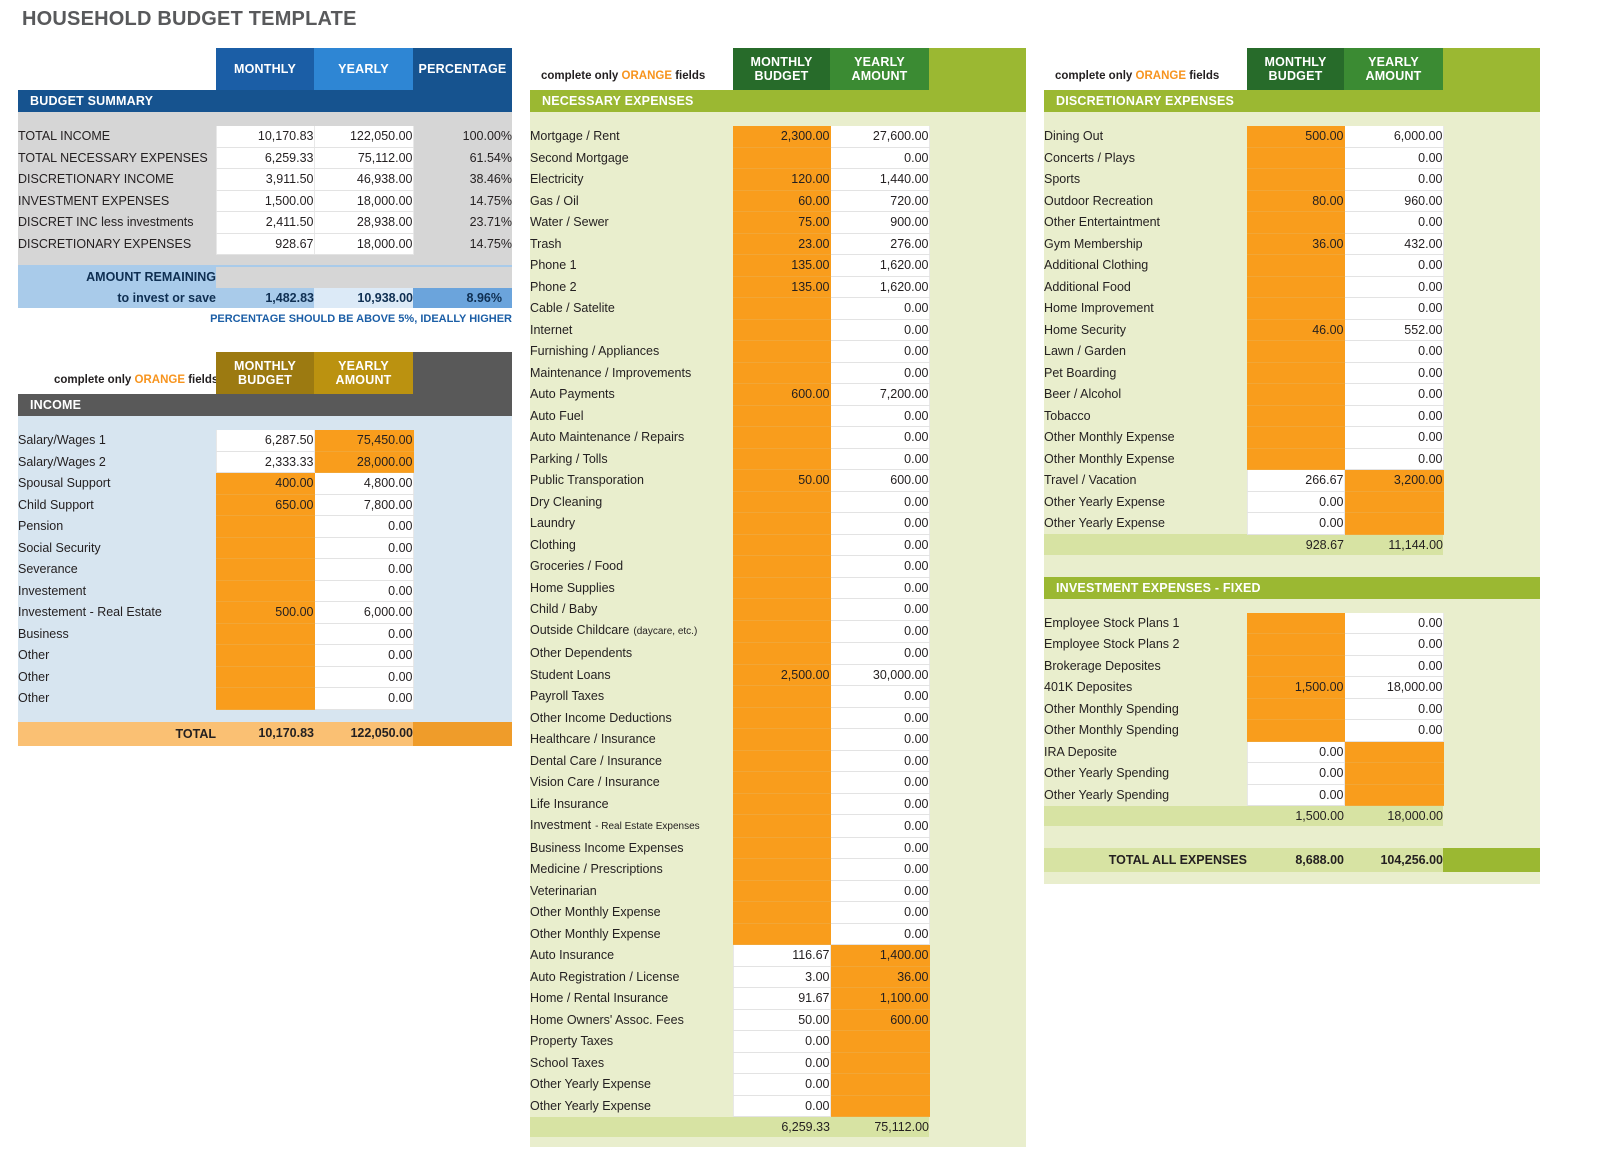 Image resolution: width=1600 pixels, height=1163 pixels. Describe the element at coordinates (265, 505) in the screenshot. I see `row-monthly-value: 650.00` at that location.